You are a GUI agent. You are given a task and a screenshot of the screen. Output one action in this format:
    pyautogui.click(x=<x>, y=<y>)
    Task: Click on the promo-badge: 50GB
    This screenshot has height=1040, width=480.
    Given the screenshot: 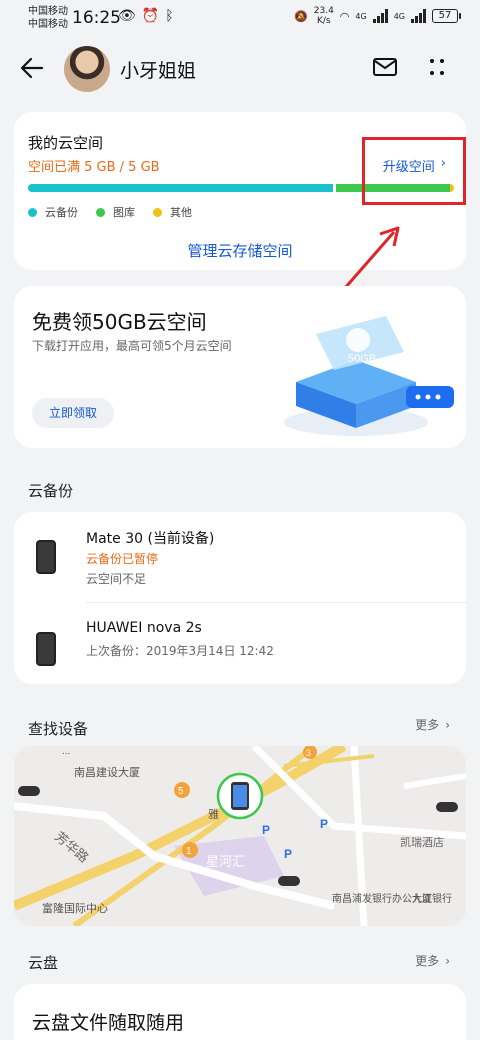 What is the action you would take?
    pyautogui.click(x=362, y=359)
    